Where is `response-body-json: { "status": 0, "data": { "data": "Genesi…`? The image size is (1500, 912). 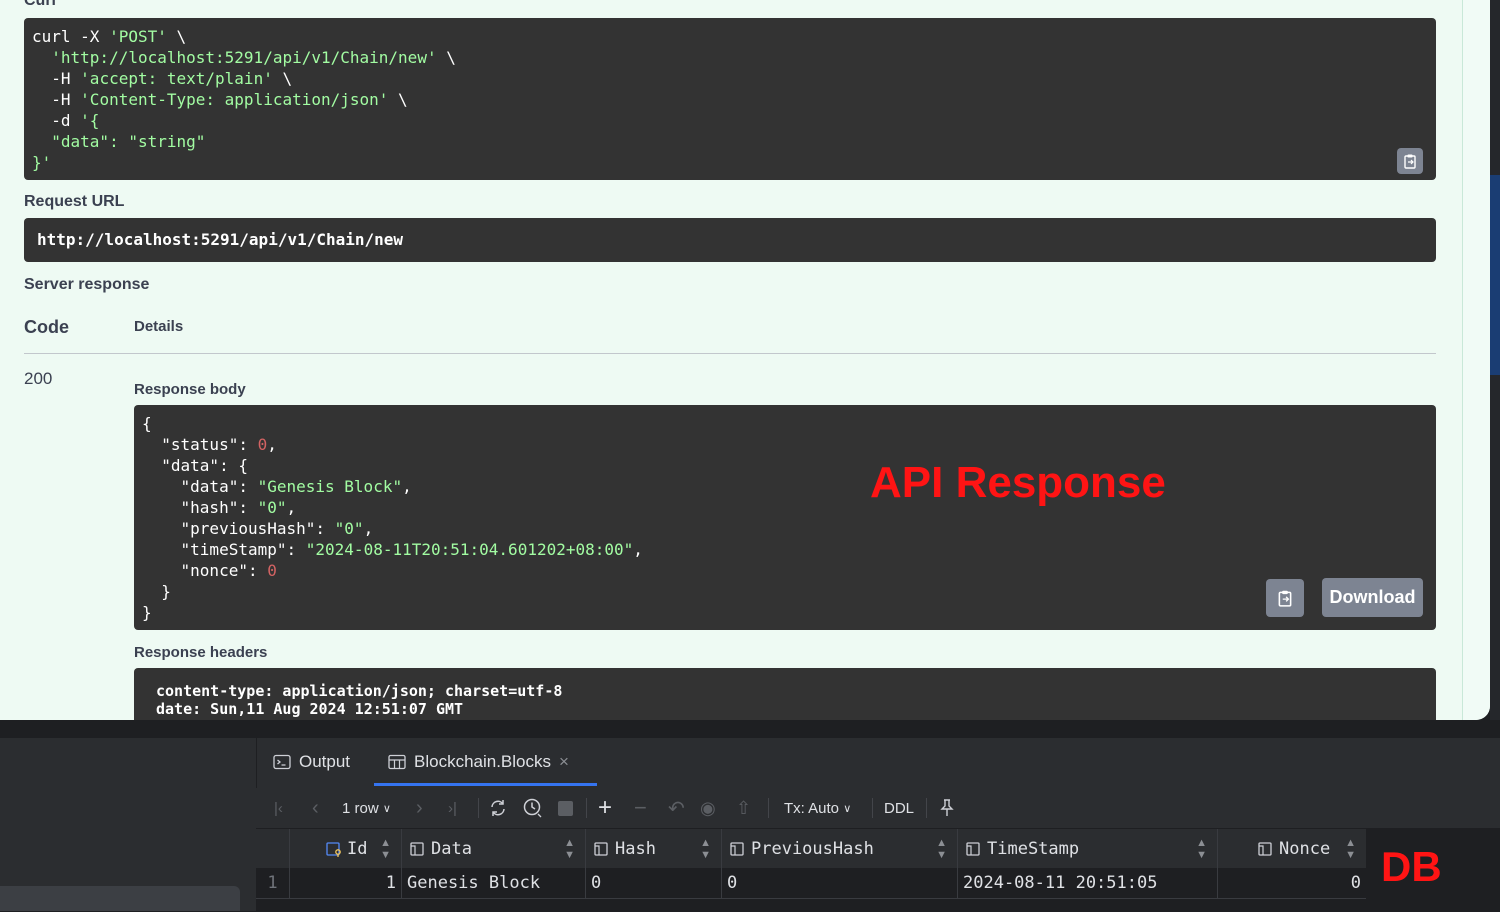
response-body-json: { "status": 0, "data": { "data": "Genesi… is located at coordinates (392, 518).